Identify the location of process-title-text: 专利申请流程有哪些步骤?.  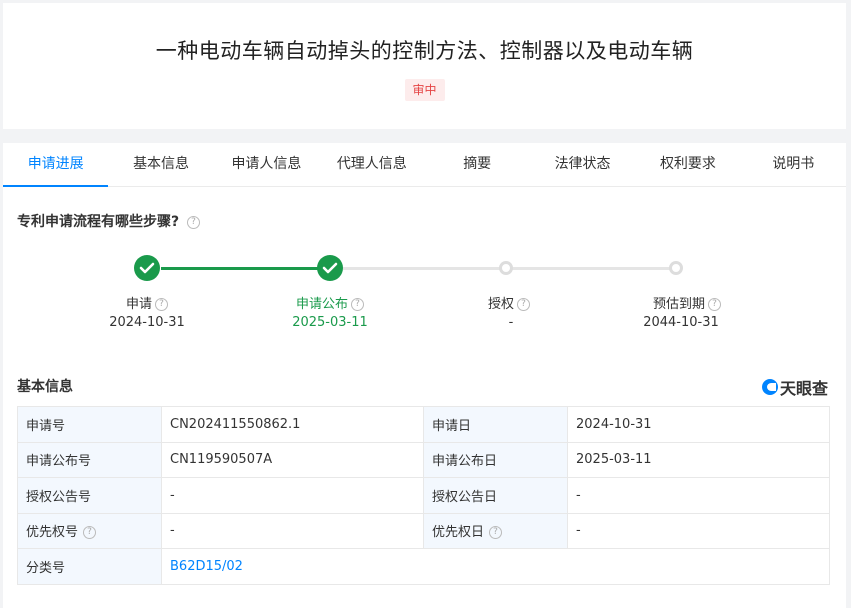
(98, 222).